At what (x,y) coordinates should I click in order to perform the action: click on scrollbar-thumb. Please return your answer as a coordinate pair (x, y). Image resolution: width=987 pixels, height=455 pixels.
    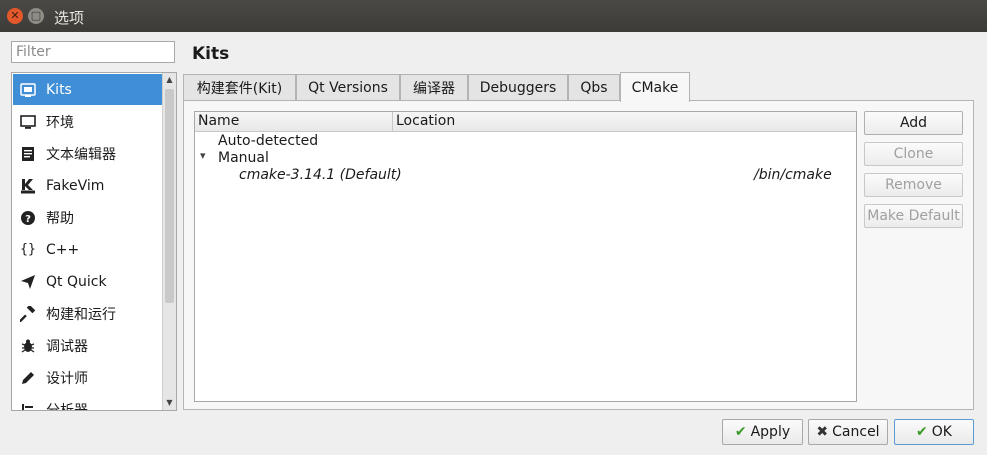
    Looking at the image, I should click on (169, 196).